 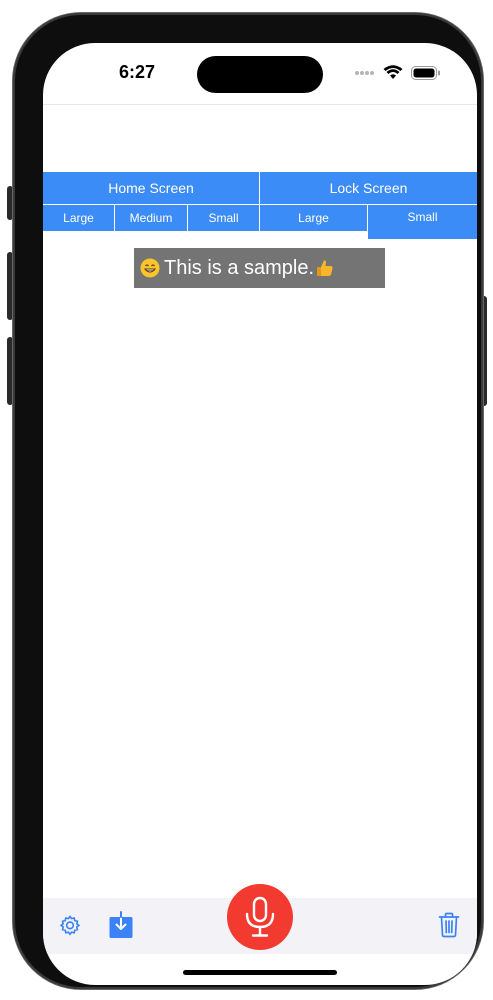 I want to click on tab-home-small: Small, so click(x=224, y=218).